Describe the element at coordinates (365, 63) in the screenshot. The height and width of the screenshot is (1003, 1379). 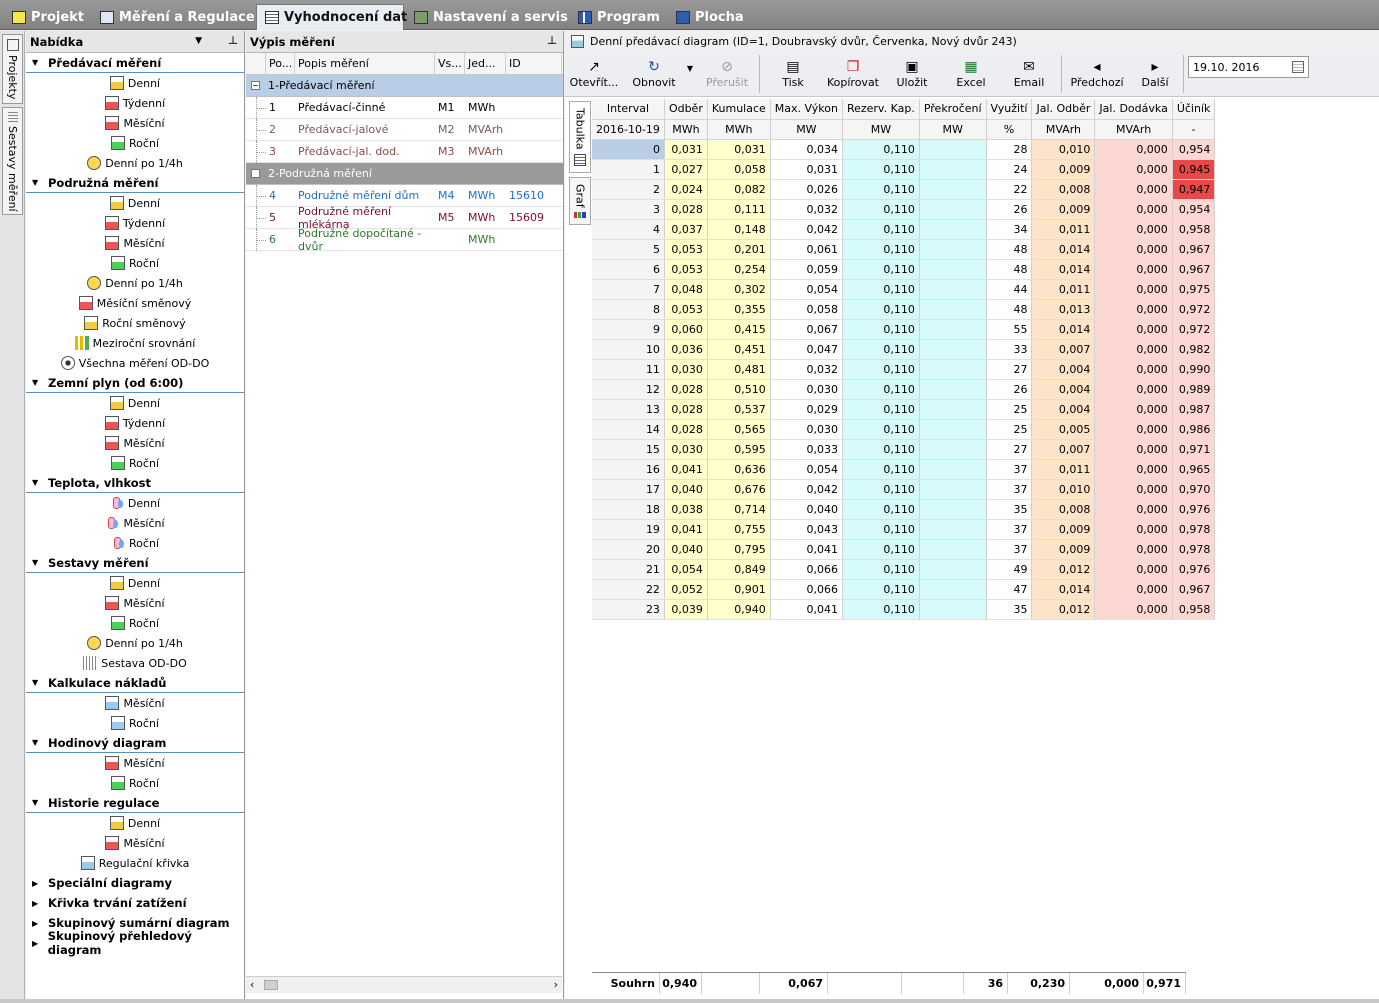
I see `col-popis: Popis měření` at that location.